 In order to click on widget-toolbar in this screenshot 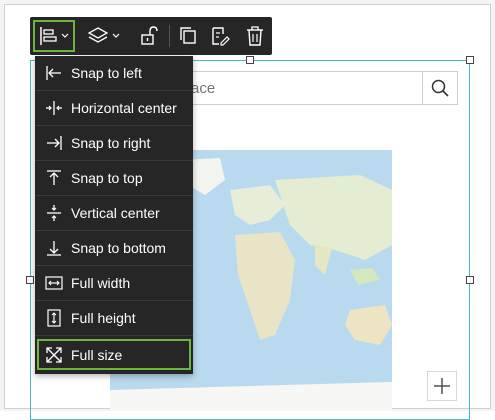, I will do `click(151, 36)`.